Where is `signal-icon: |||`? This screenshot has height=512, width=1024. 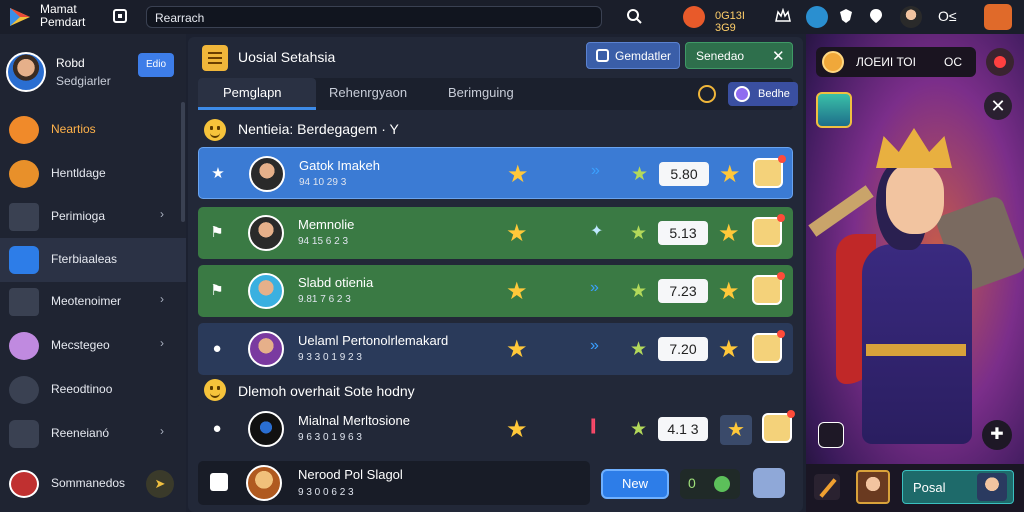
signal-icon: ||| is located at coordinates (593, 426).